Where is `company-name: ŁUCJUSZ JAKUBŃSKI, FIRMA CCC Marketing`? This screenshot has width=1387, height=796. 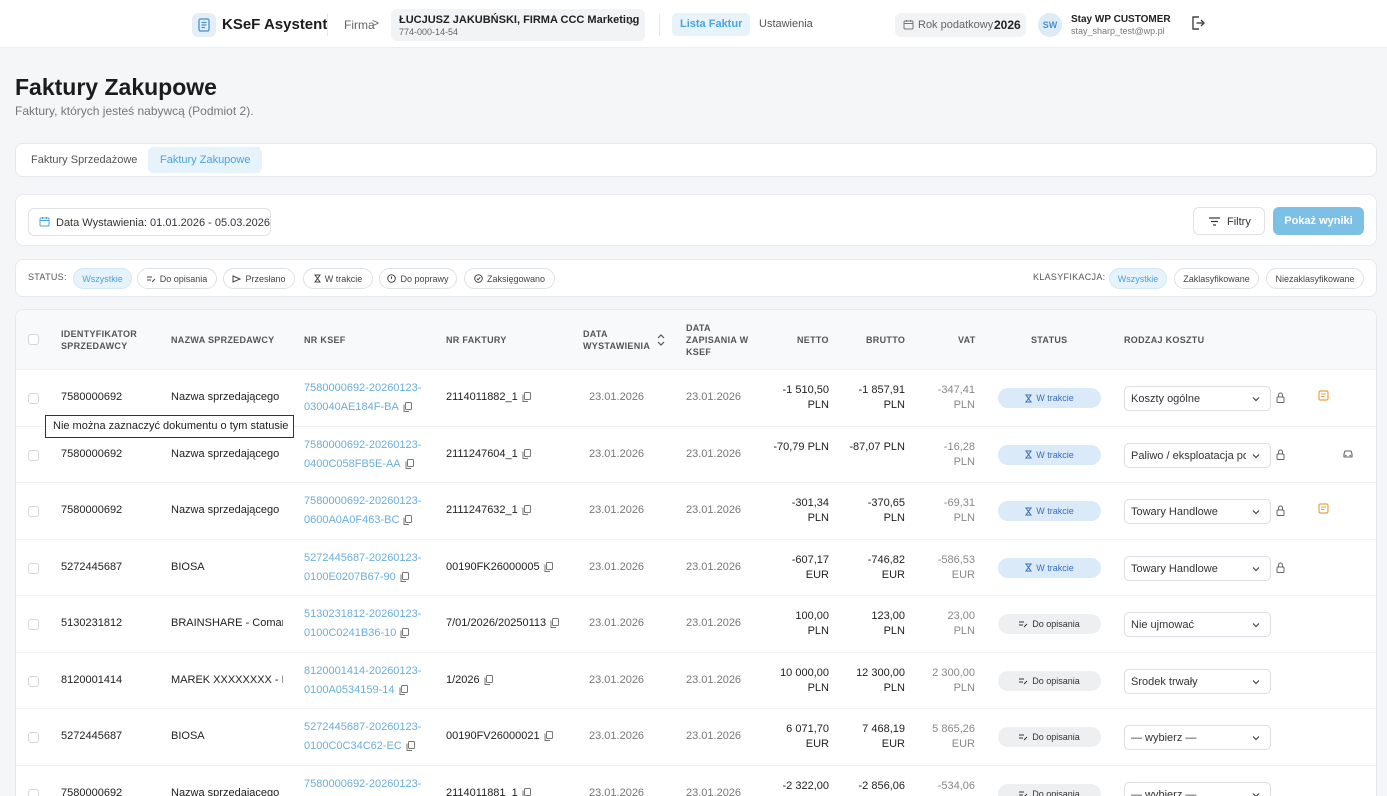
company-name: ŁUCJUSZ JAKUBŃSKI, FIRMA CCC Marketing is located at coordinates (519, 20).